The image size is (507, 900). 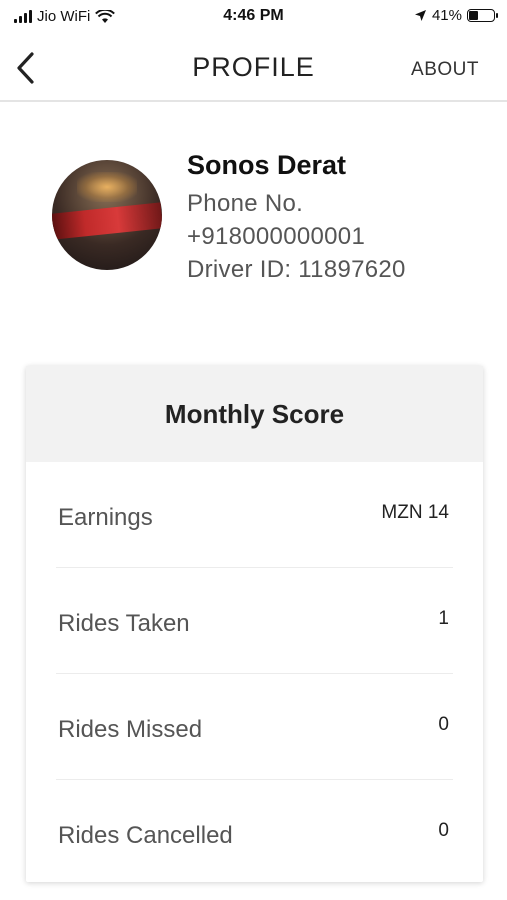 I want to click on phone-number: +918000000001, so click(x=276, y=236).